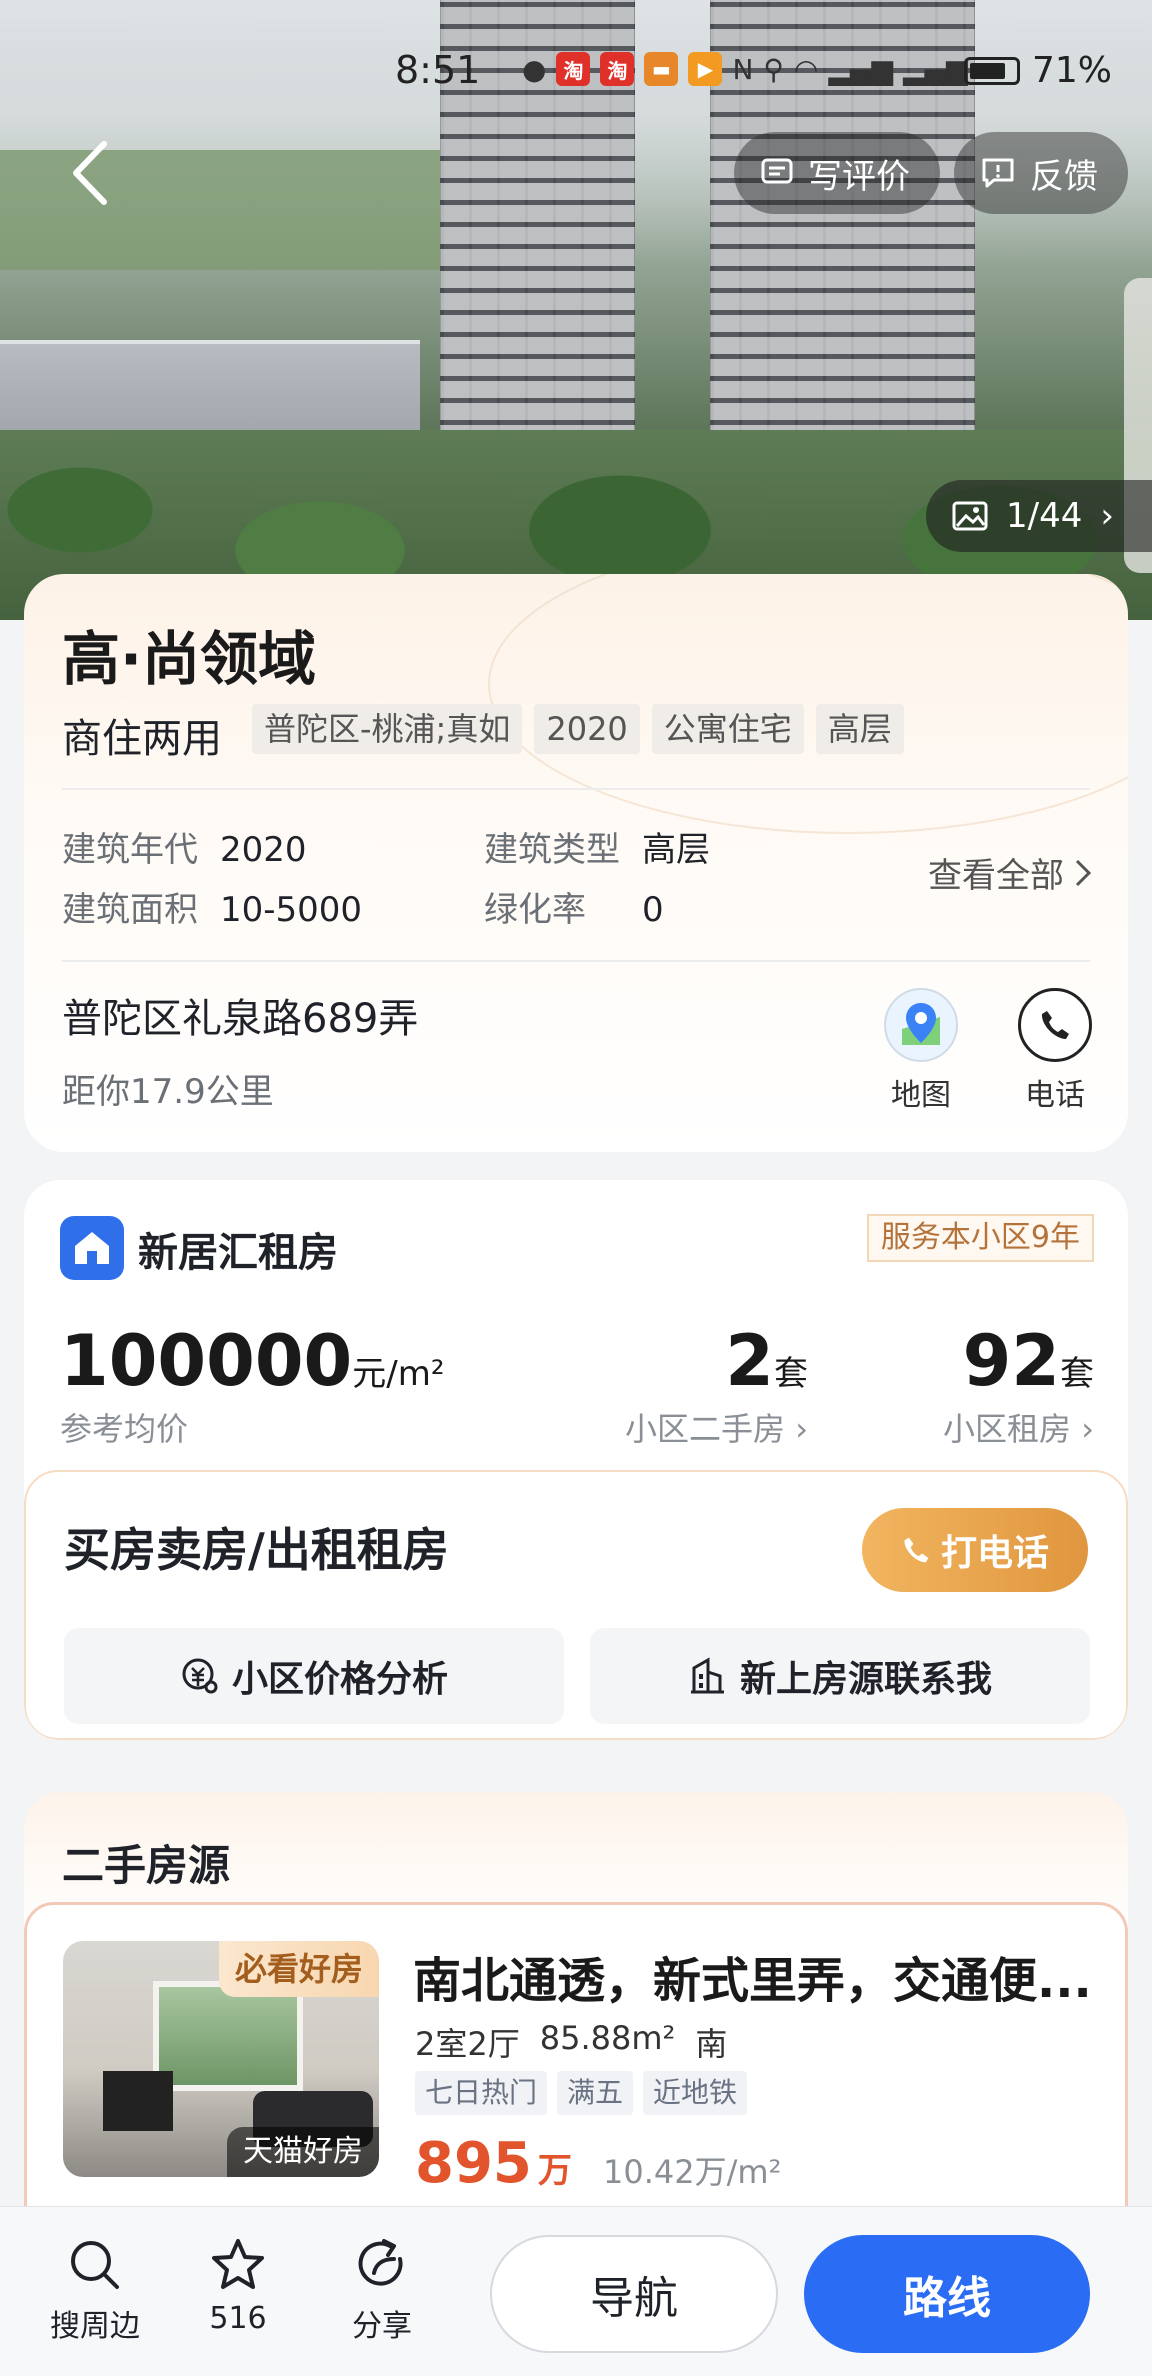 The height and width of the screenshot is (2376, 1152). I want to click on back-button, so click(90, 173).